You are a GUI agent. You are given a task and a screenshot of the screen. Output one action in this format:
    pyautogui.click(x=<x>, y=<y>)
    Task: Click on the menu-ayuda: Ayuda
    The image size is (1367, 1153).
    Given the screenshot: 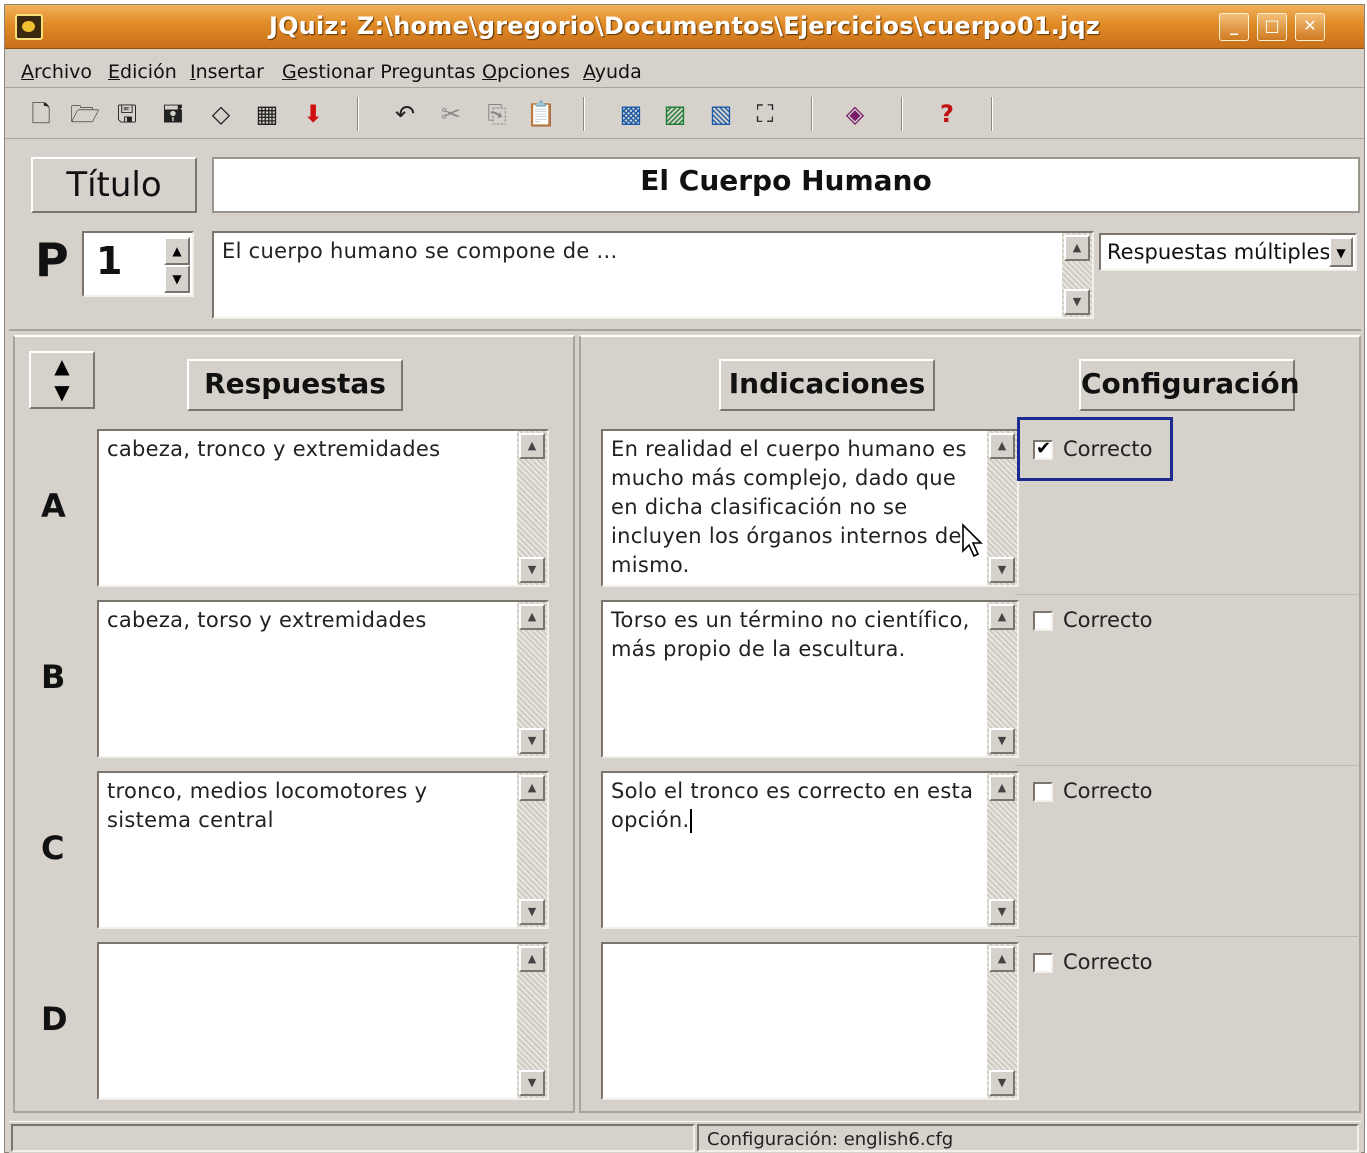 What is the action you would take?
    pyautogui.click(x=612, y=72)
    